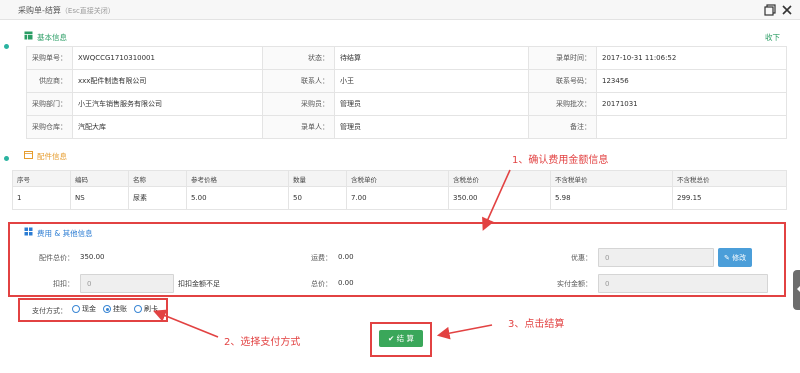 This screenshot has width=800, height=373. Describe the element at coordinates (99, 178) in the screenshot. I see `column-header: 编码` at that location.